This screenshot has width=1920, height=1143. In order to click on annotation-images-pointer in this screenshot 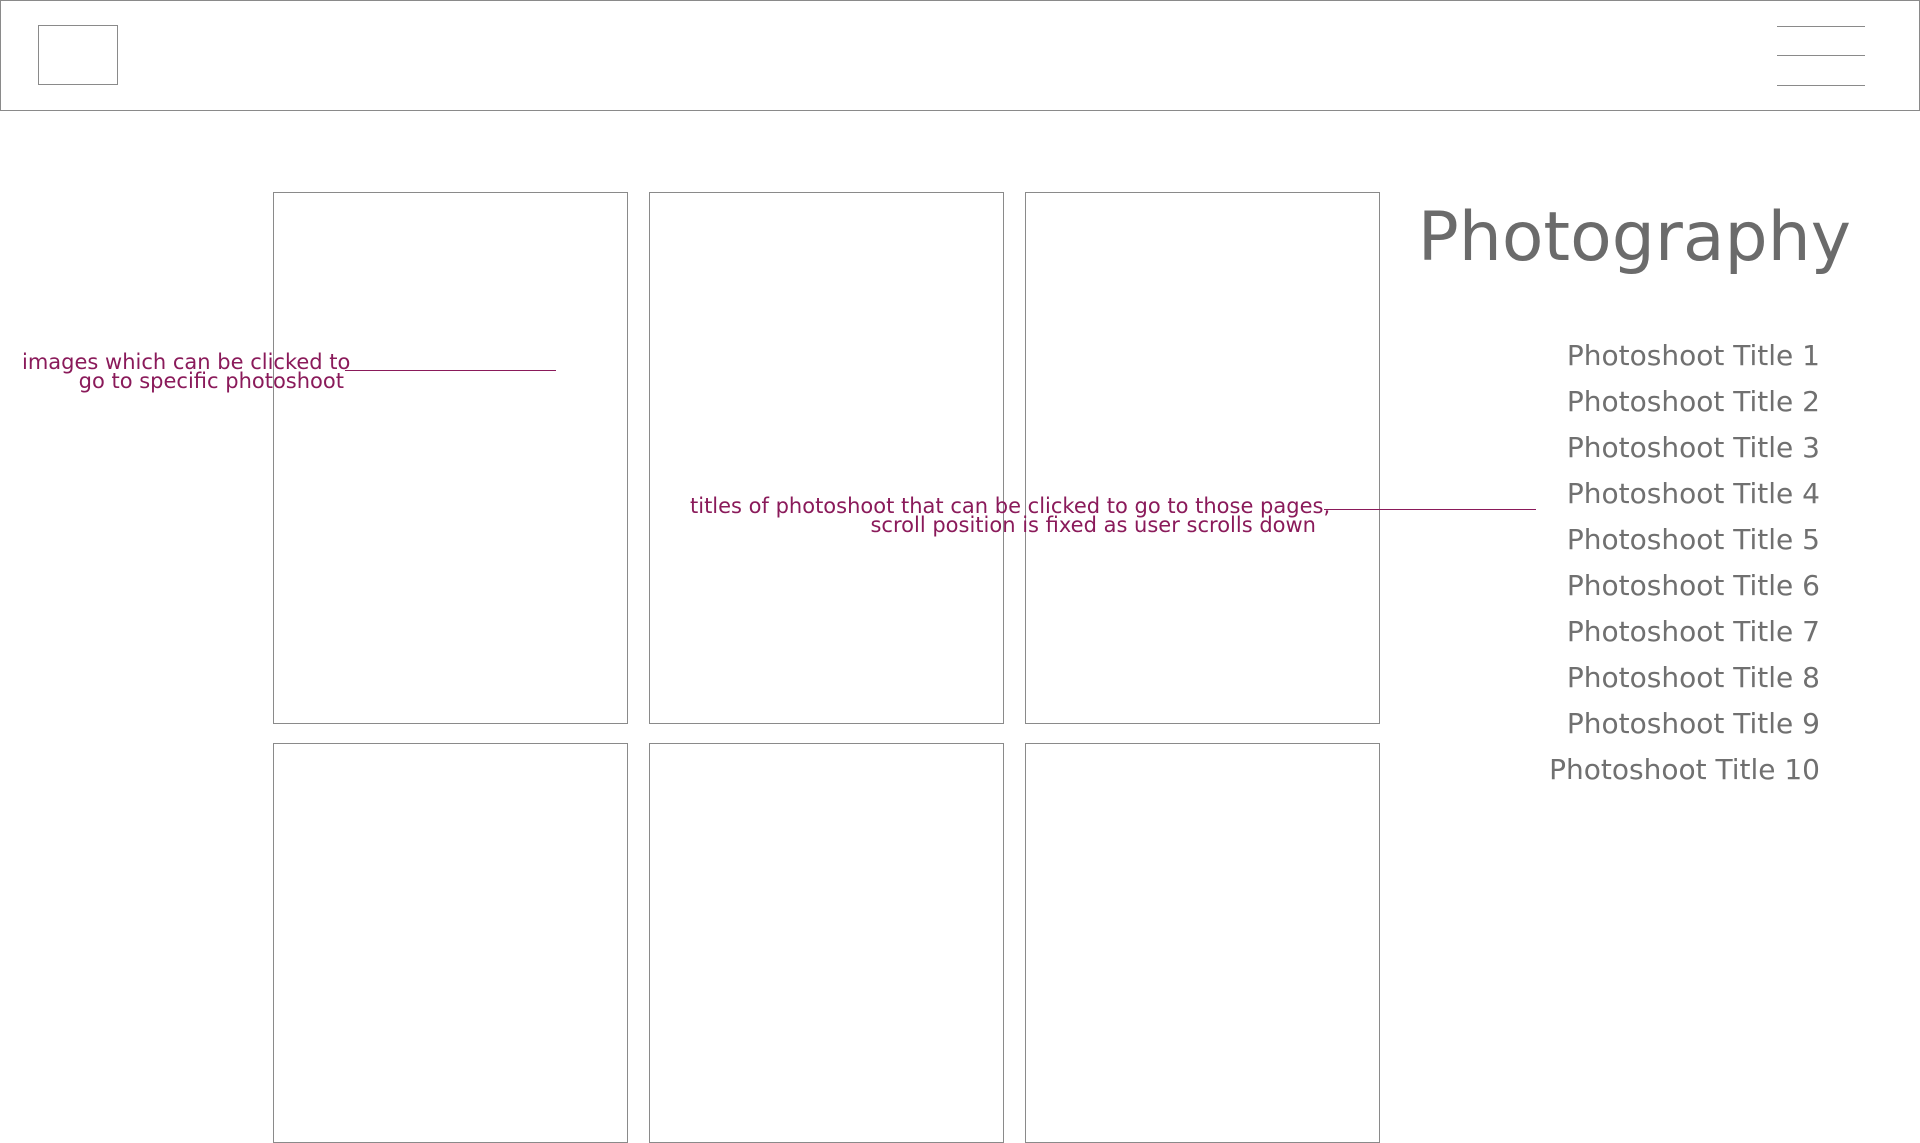, I will do `click(450, 370)`.